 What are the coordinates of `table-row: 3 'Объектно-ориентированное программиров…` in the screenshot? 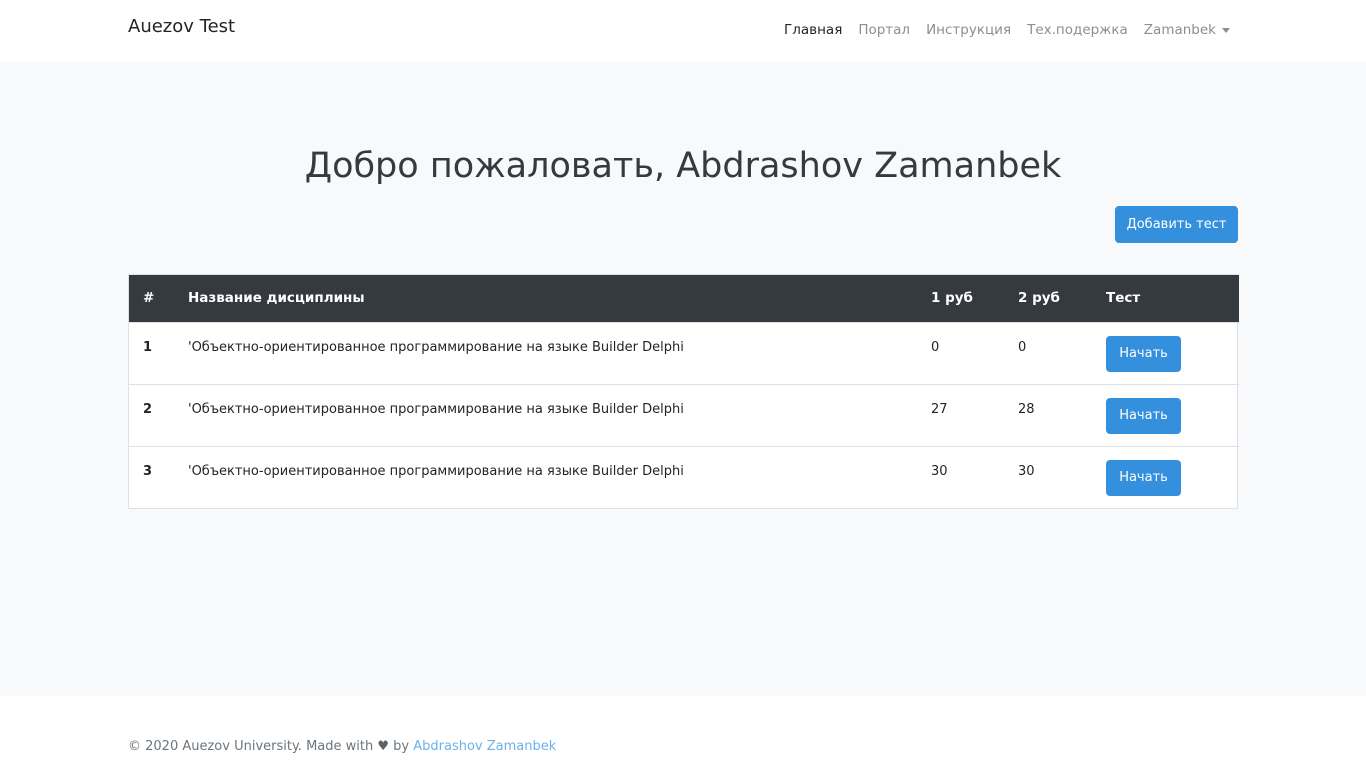 It's located at (684, 477).